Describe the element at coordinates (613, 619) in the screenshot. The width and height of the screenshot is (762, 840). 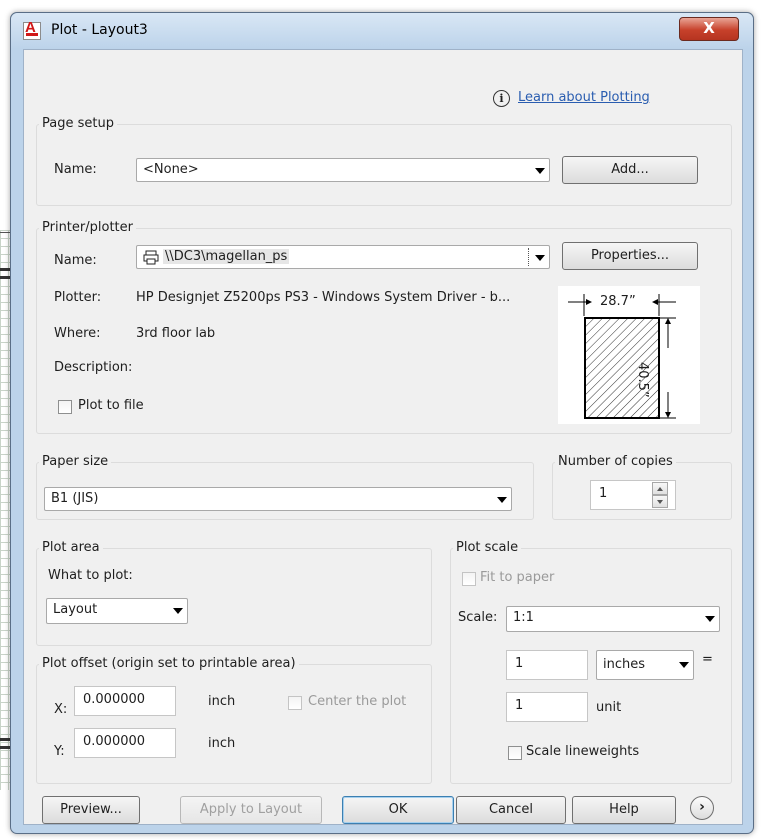
I see `scale-dropdown: 1:1` at that location.